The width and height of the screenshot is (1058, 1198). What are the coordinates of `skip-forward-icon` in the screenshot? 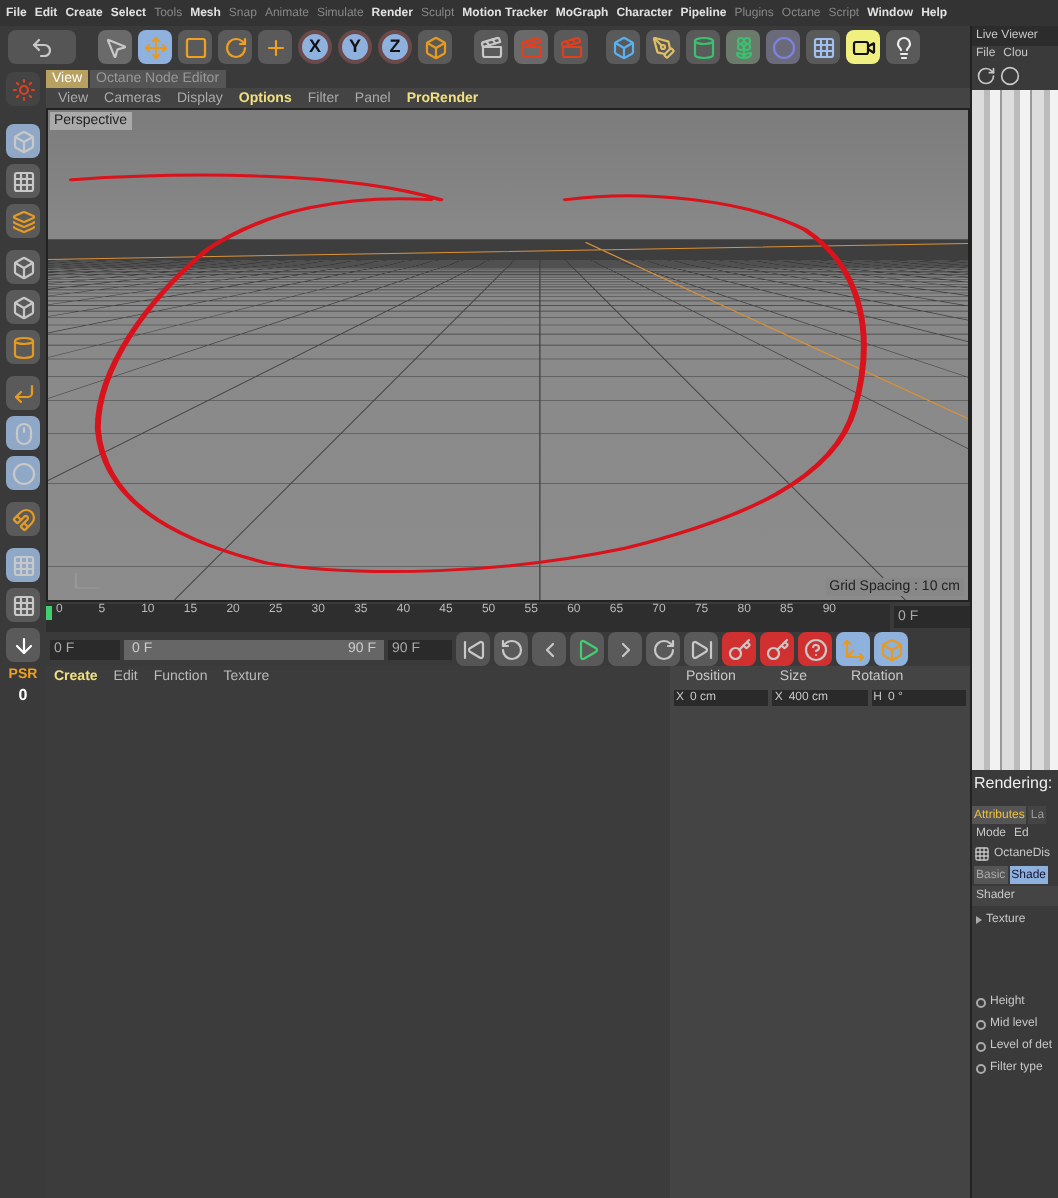 It's located at (701, 649).